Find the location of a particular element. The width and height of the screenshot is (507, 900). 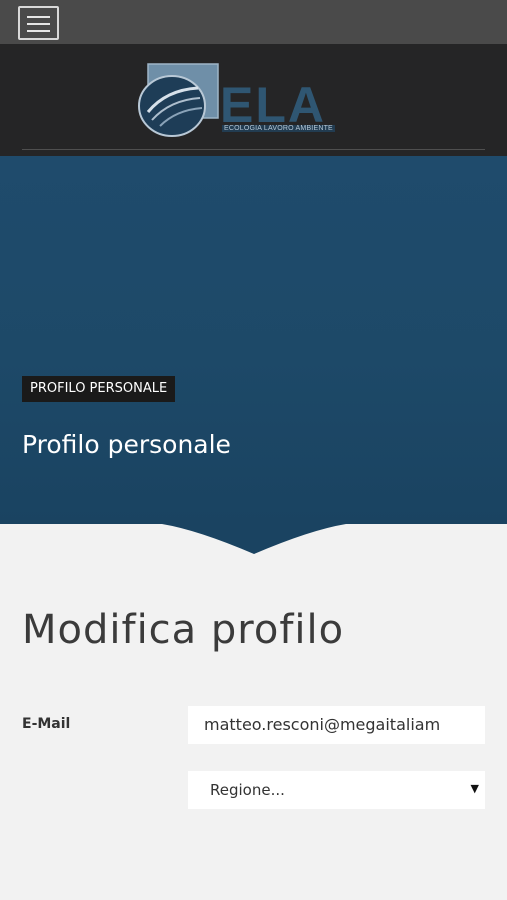

region-select: Regione... ▼ is located at coordinates (336, 790).